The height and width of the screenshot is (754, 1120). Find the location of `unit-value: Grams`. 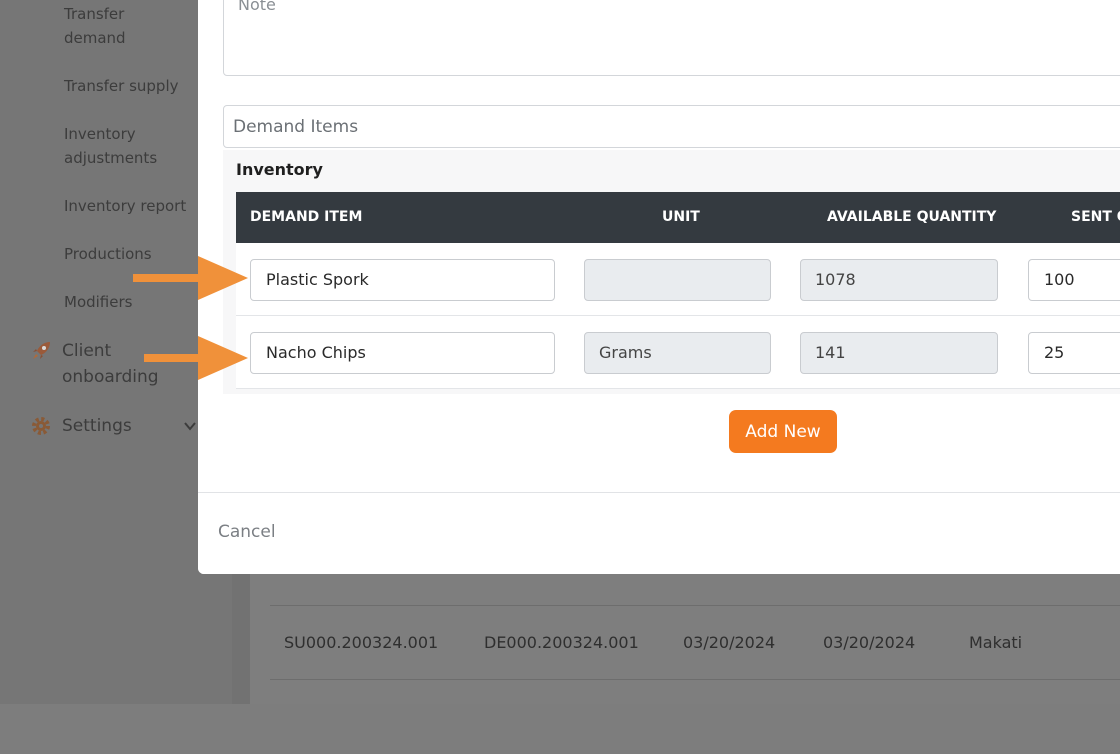

unit-value: Grams is located at coordinates (625, 352).